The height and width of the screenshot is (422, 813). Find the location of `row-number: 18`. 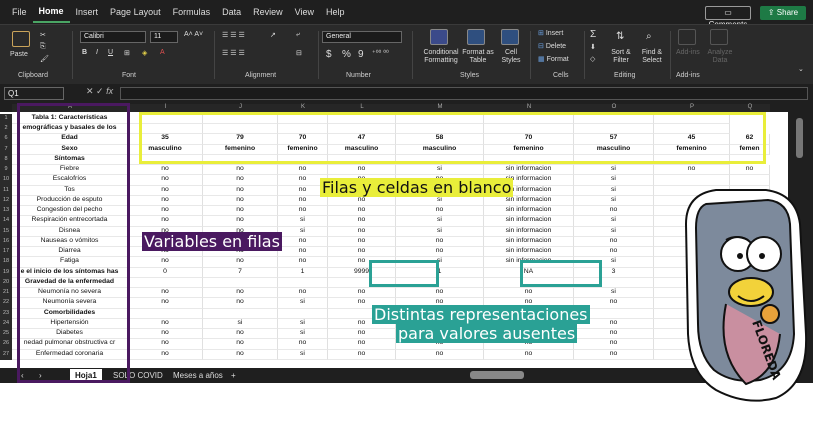

row-number: 18 is located at coordinates (6, 262).